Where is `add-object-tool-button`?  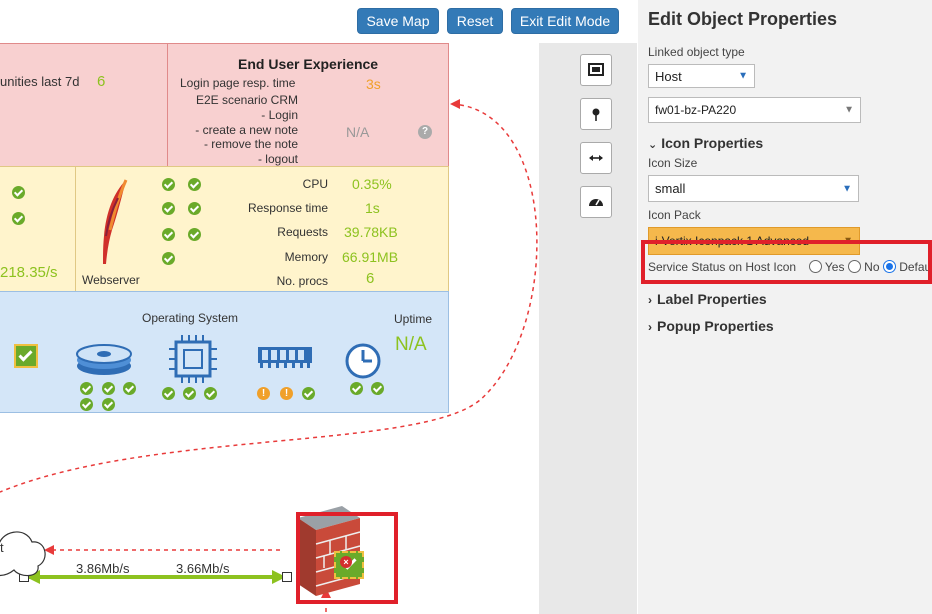
add-object-tool-button is located at coordinates (596, 70).